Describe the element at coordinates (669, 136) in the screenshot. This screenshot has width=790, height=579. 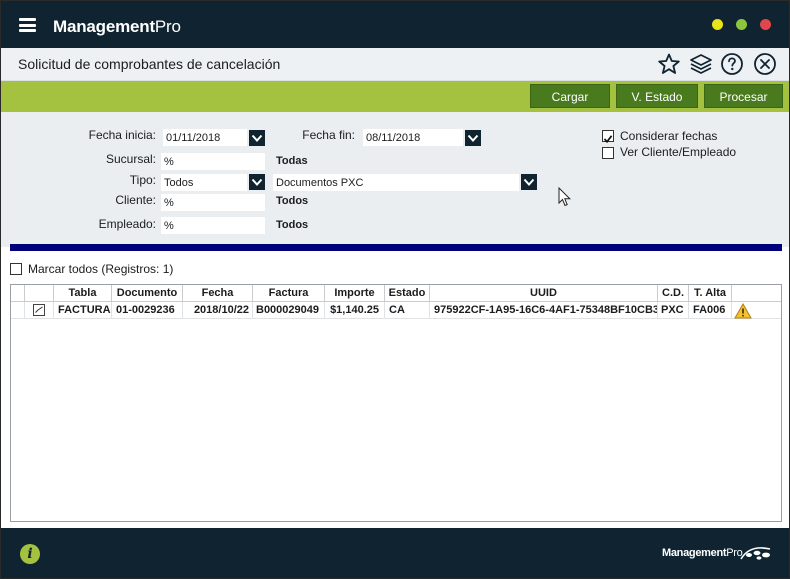
I see `considerar-fechas-label: Considerar fechas` at that location.